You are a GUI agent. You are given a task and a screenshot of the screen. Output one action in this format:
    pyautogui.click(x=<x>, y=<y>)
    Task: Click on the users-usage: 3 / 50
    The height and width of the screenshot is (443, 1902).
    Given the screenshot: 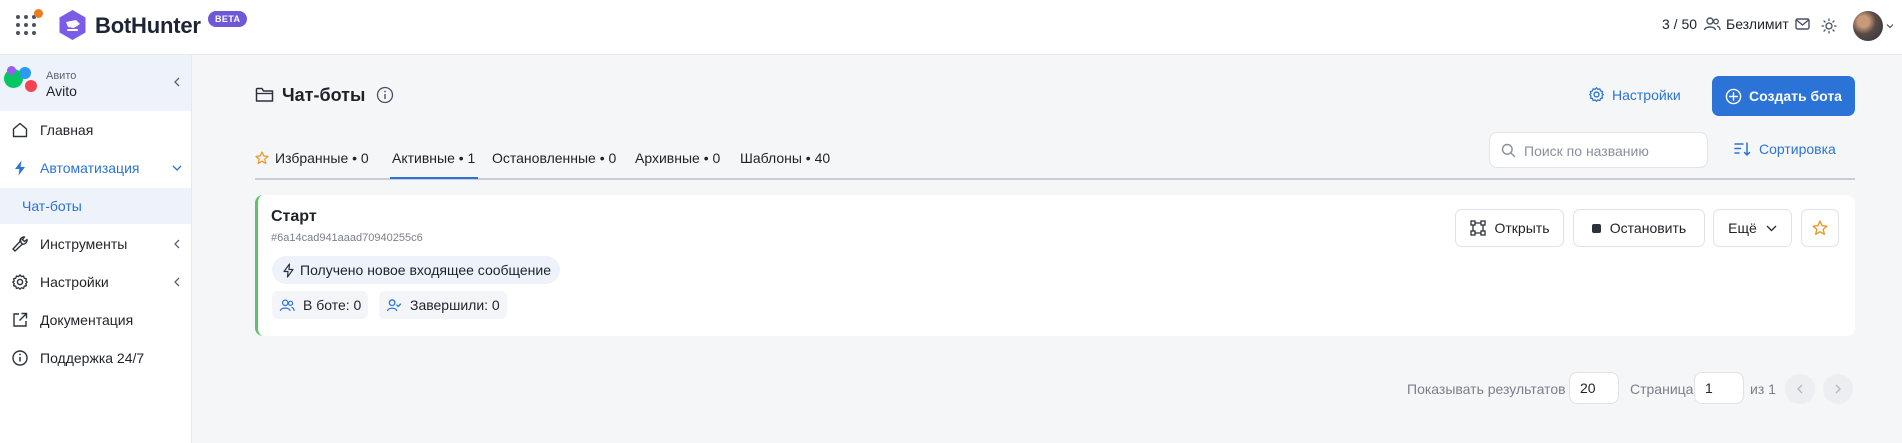 What is the action you would take?
    pyautogui.click(x=1691, y=24)
    